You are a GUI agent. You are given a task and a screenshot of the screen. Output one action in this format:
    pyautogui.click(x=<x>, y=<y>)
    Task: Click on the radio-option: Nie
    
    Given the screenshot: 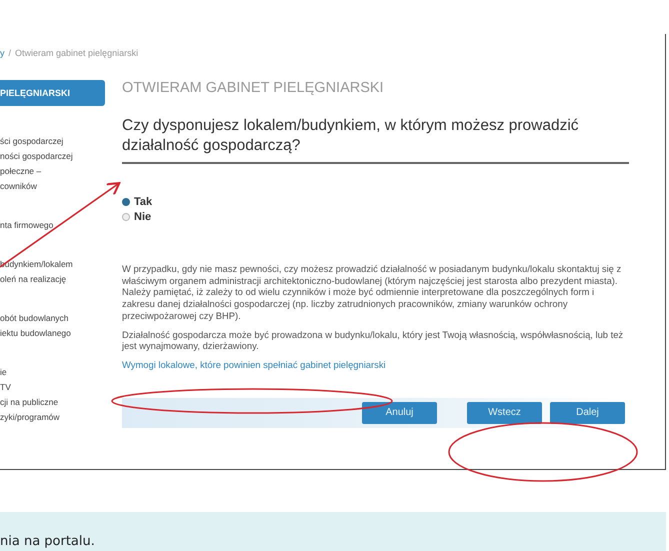 What is the action you would take?
    pyautogui.click(x=375, y=217)
    